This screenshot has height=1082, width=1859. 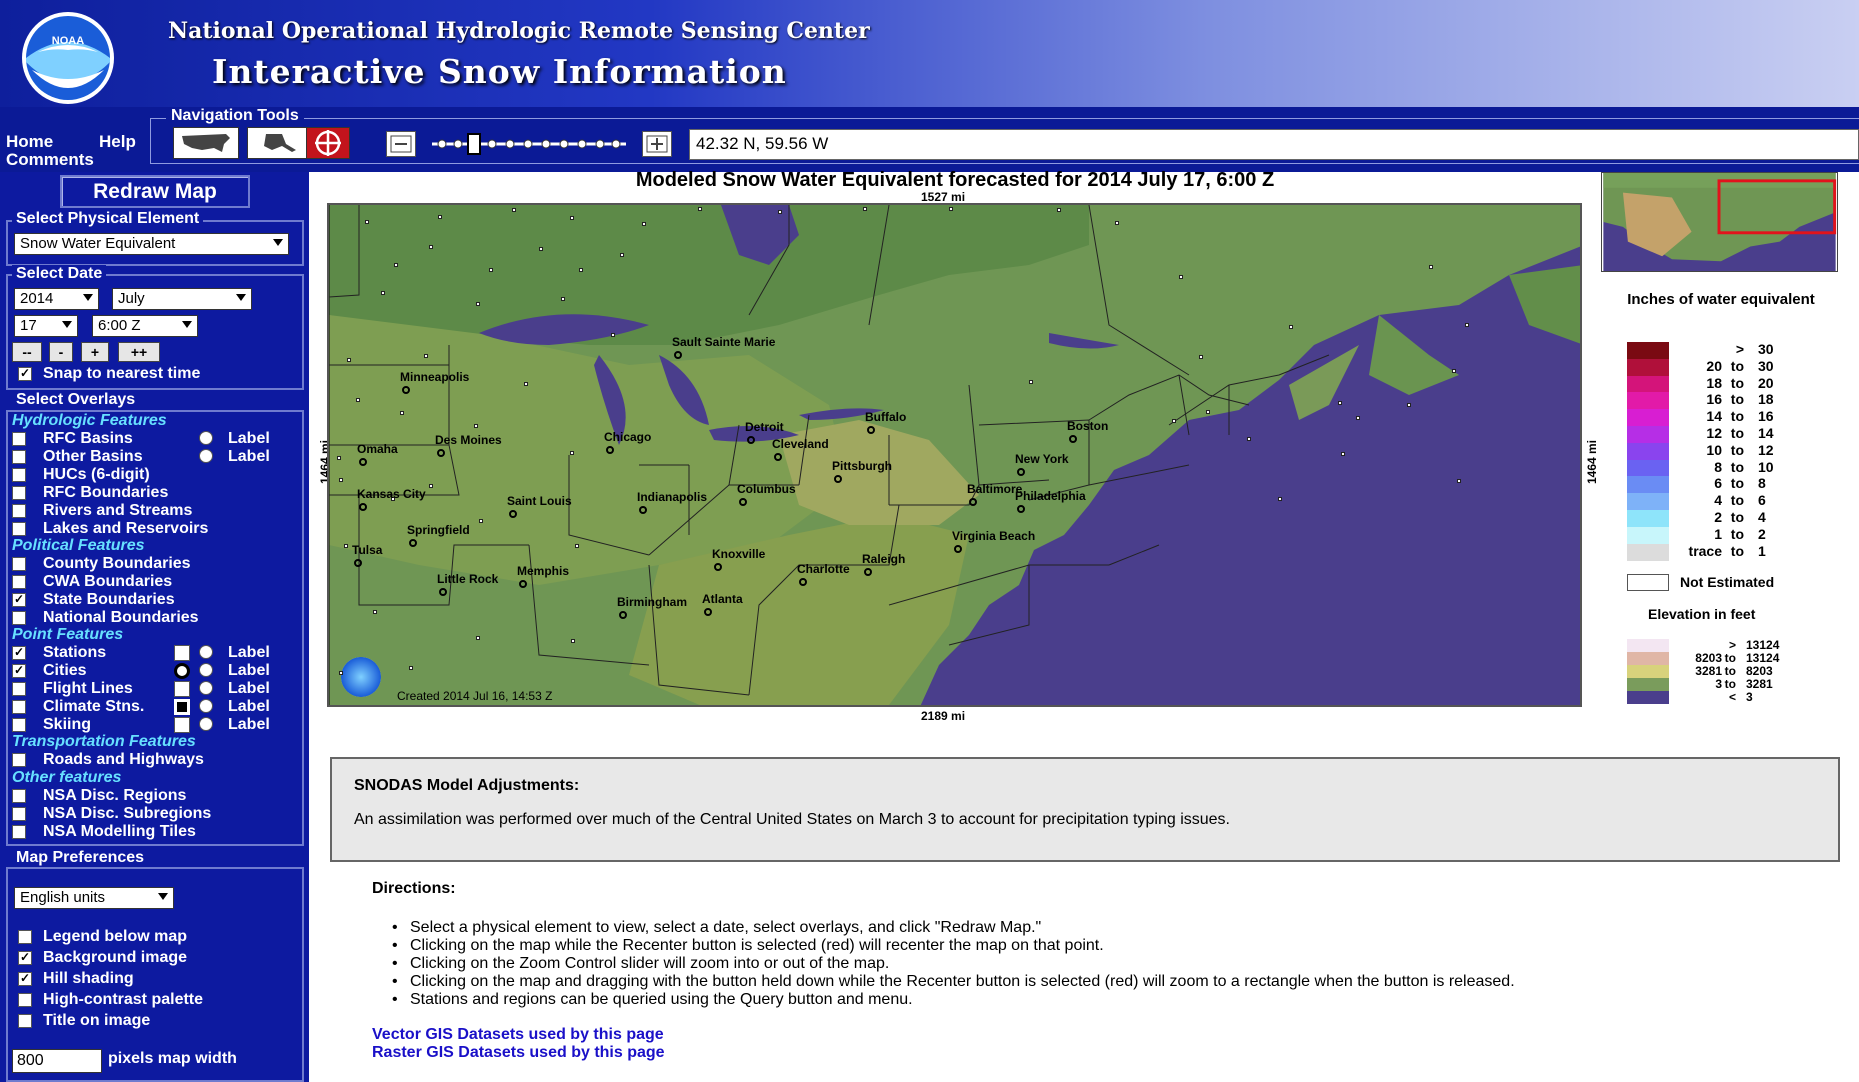 What do you see at coordinates (56, 299) in the screenshot?
I see `year-select: 2014` at bounding box center [56, 299].